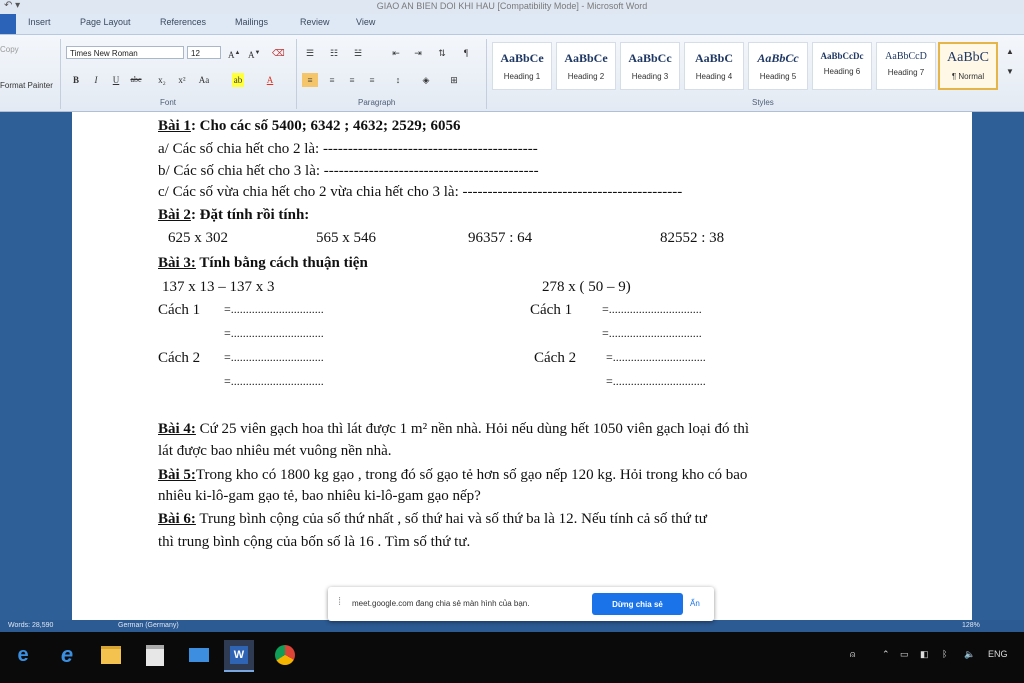 The height and width of the screenshot is (683, 1024). Describe the element at coordinates (315, 22) in the screenshot. I see `tab-review: Review` at that location.